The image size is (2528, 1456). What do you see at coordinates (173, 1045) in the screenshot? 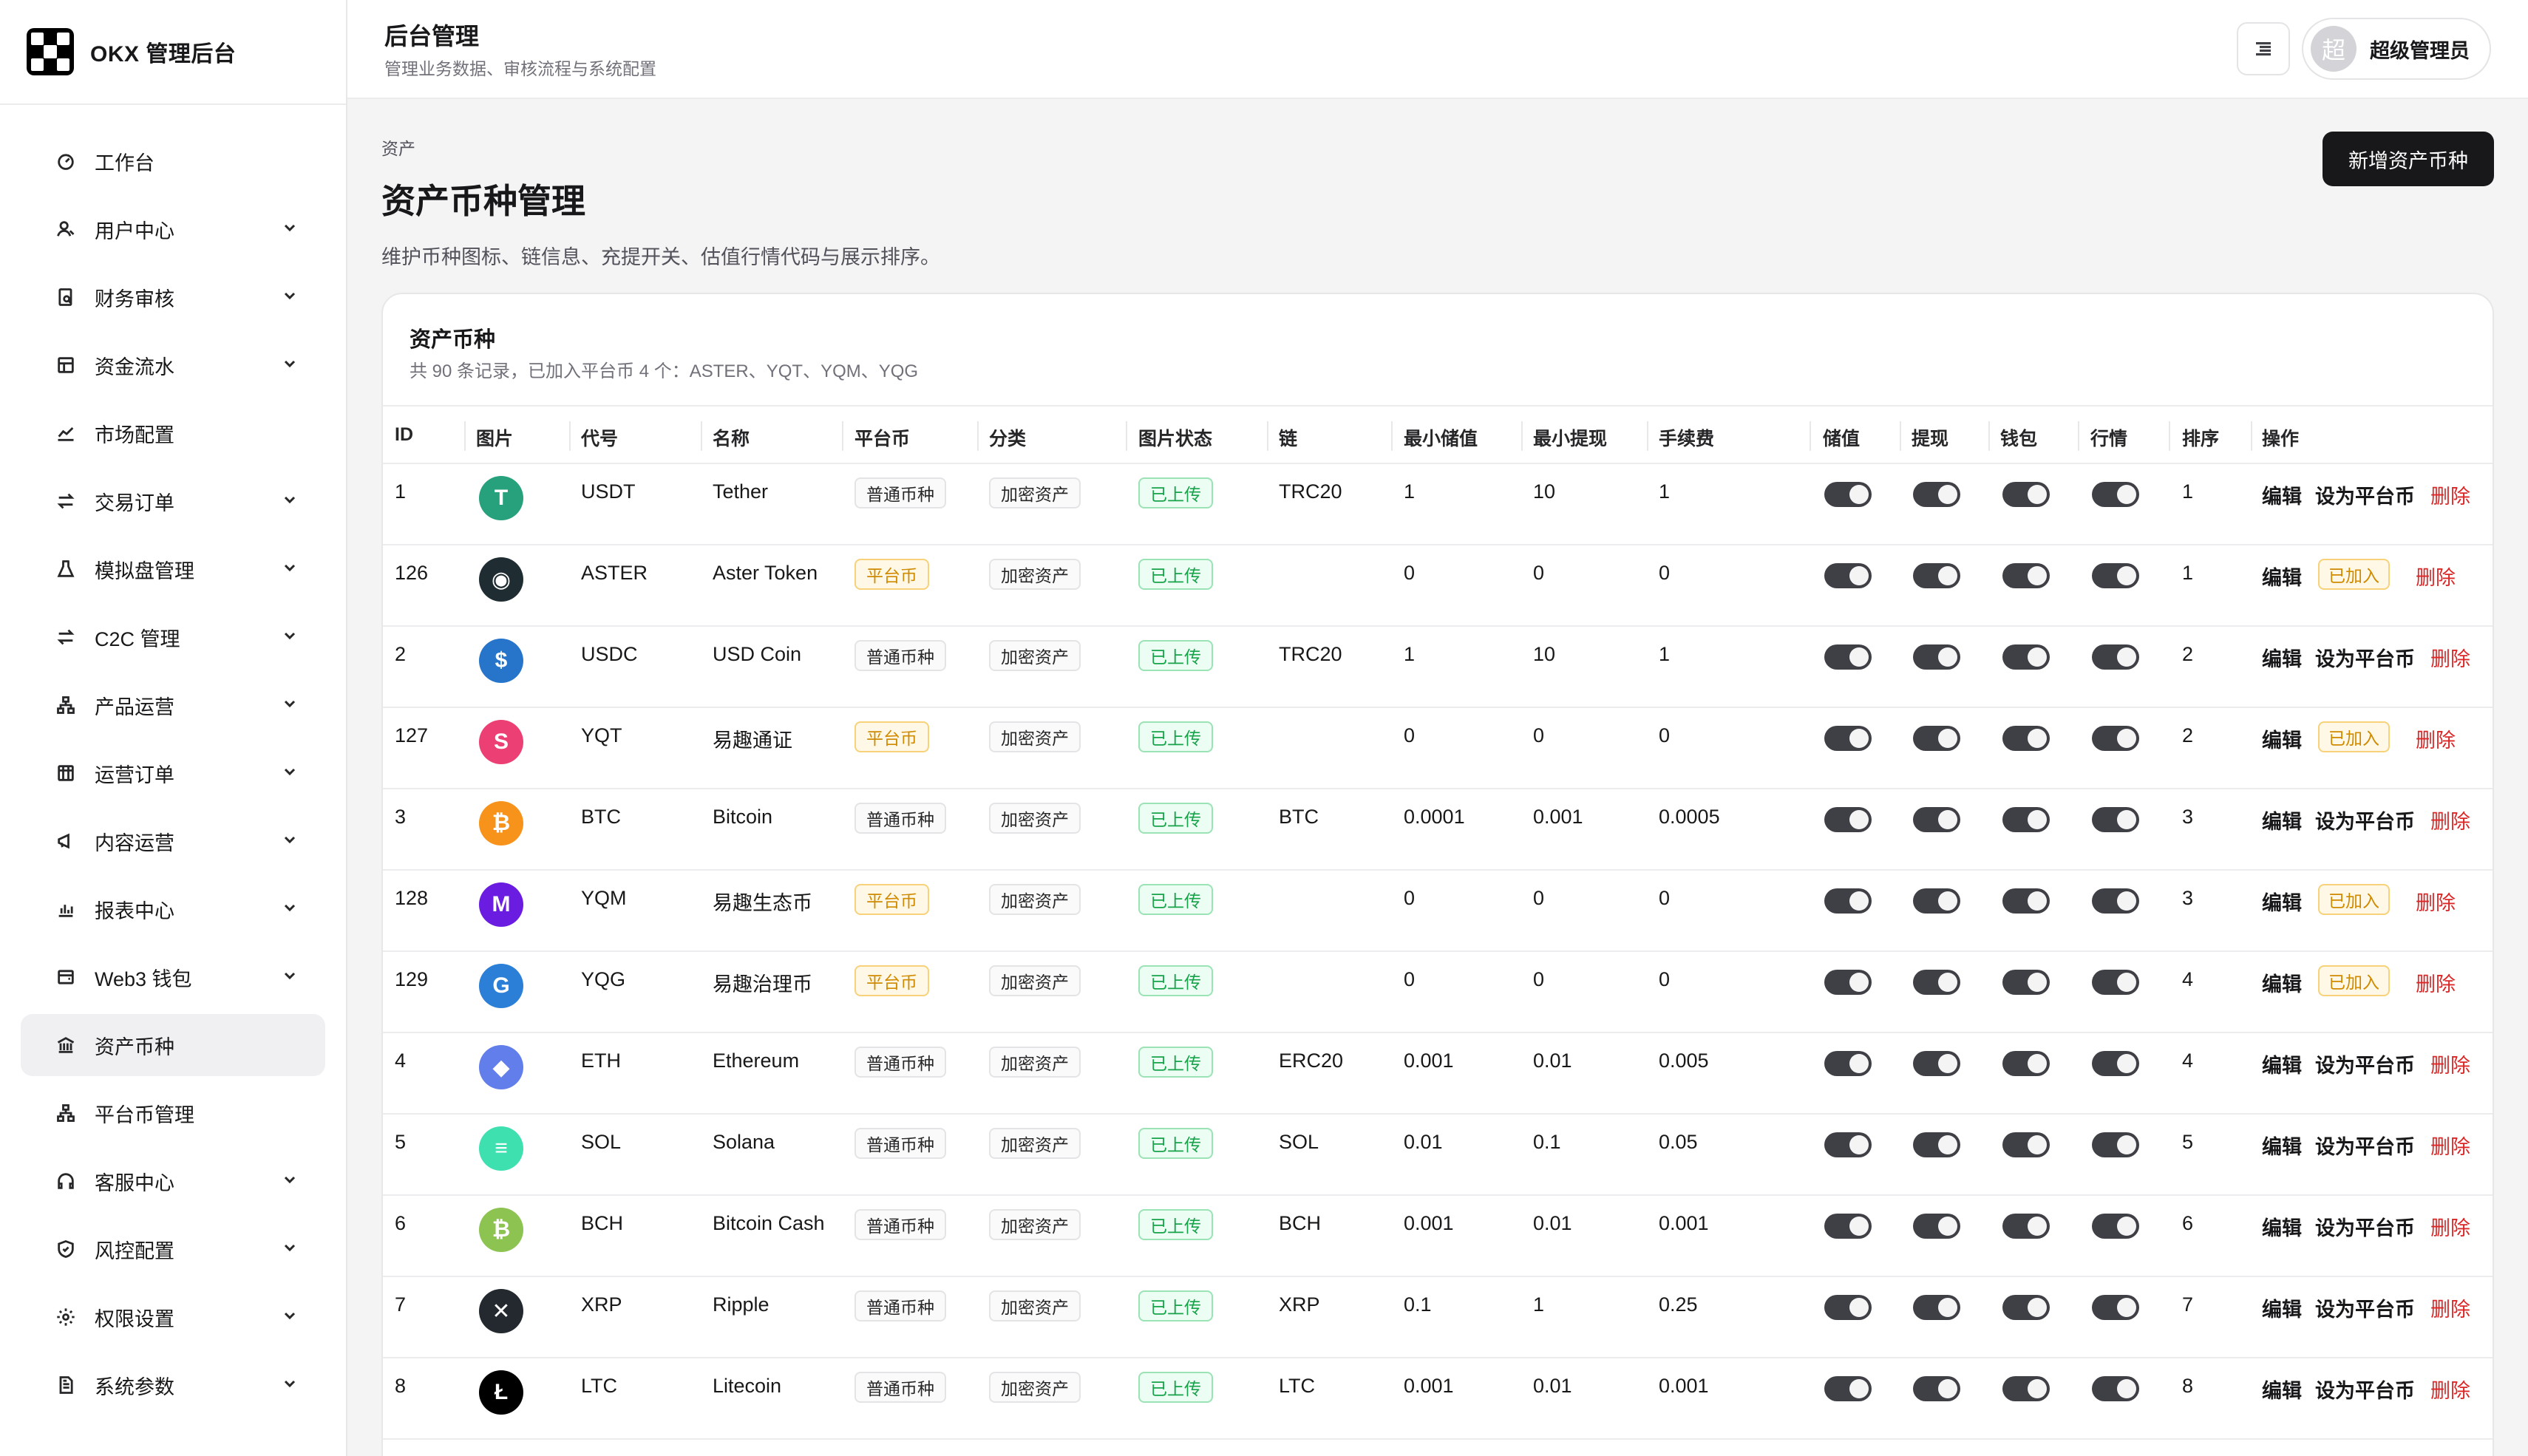
I see `sidebar-item-13: 资产币种` at bounding box center [173, 1045].